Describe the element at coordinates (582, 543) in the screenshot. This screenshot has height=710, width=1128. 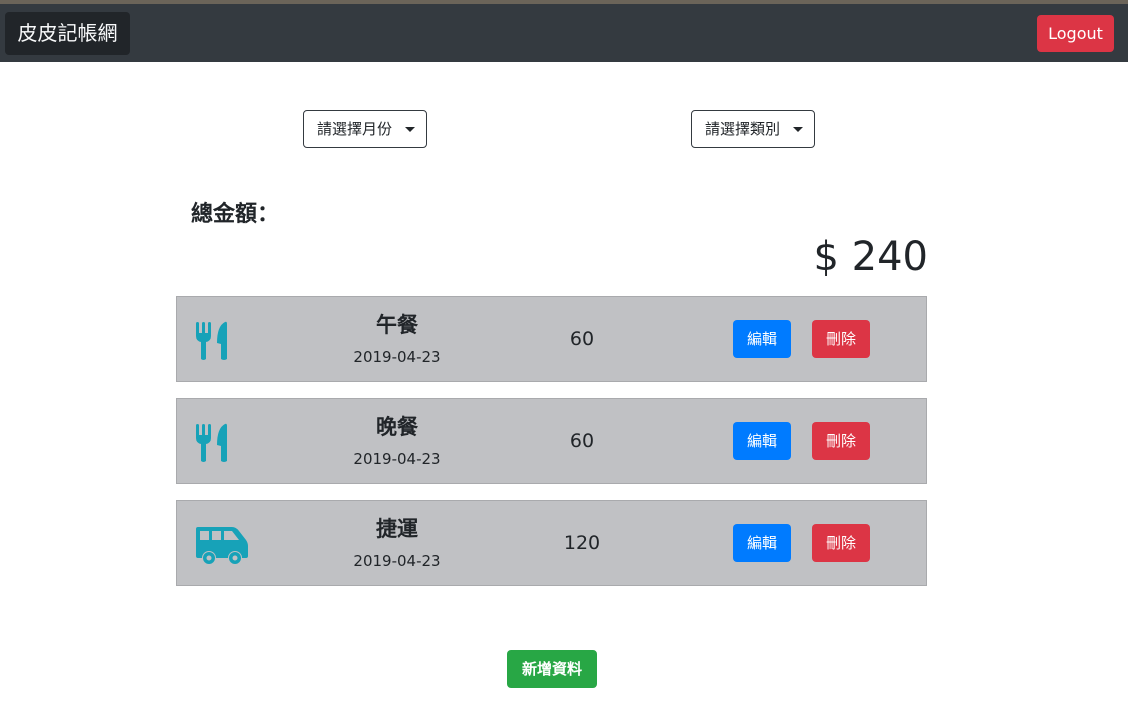
I see `record-amount: 120` at that location.